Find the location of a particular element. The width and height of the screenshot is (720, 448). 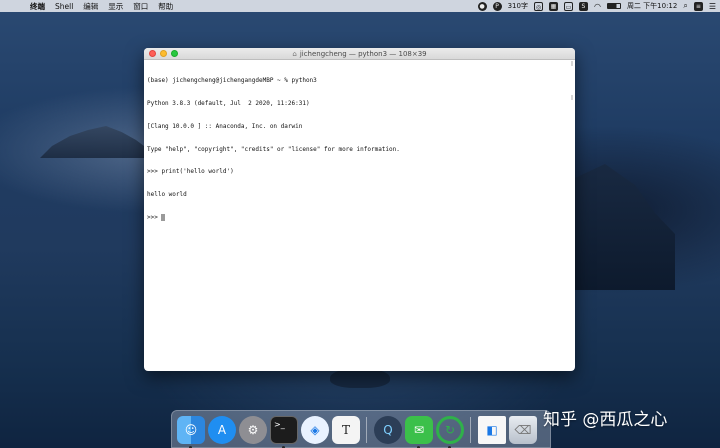

document-icon: ◧ is located at coordinates (492, 430).